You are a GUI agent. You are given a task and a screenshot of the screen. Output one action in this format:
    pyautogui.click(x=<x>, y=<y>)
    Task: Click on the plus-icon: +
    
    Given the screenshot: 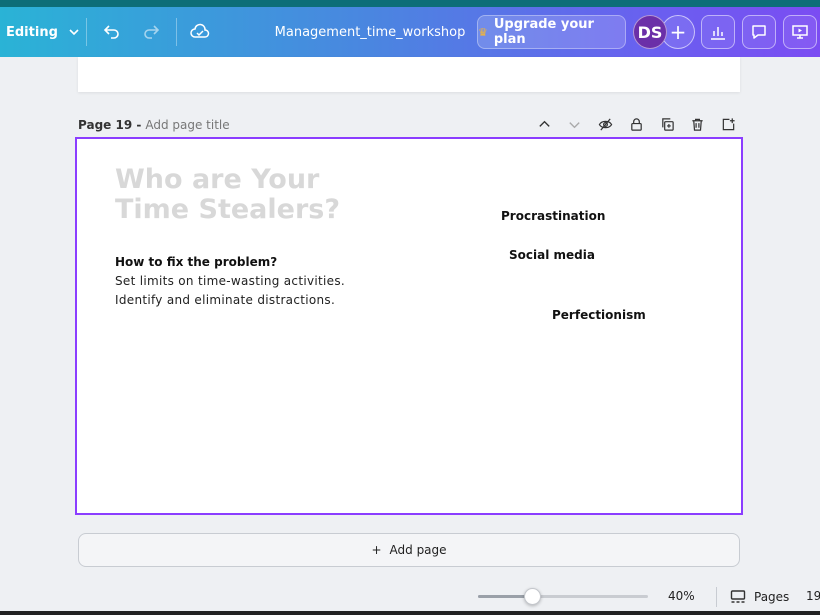 What is the action you would take?
    pyautogui.click(x=376, y=550)
    